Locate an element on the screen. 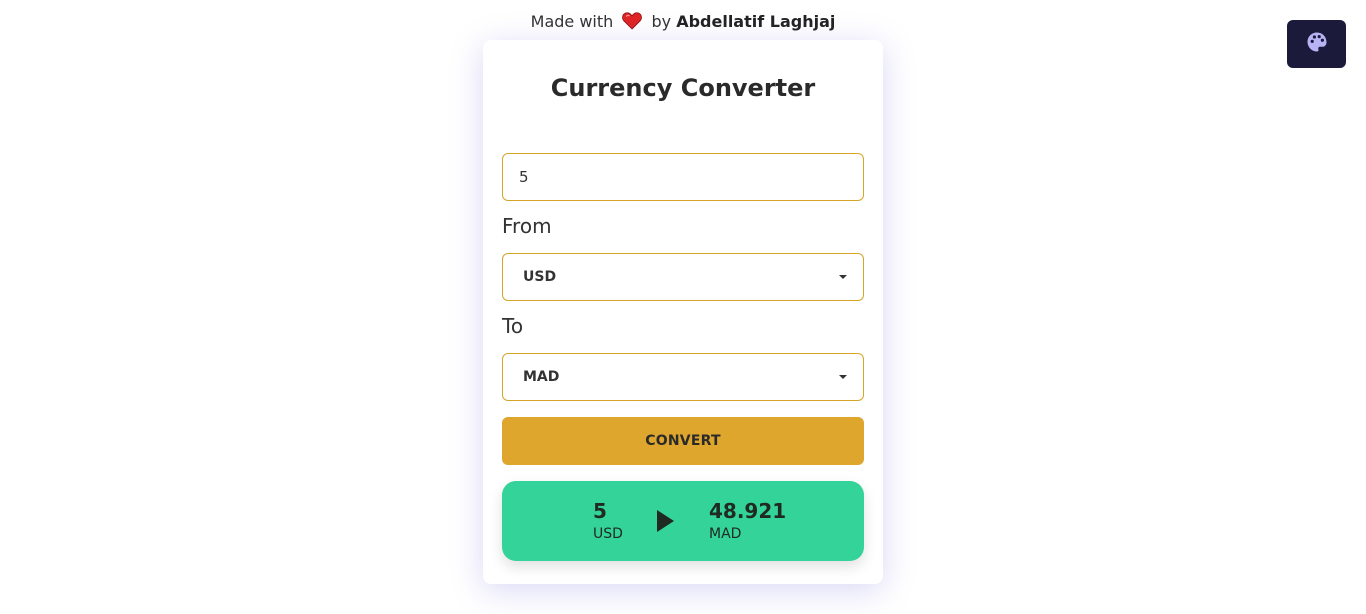 The image size is (1366, 614). from-currency-select: USD is located at coordinates (683, 277).